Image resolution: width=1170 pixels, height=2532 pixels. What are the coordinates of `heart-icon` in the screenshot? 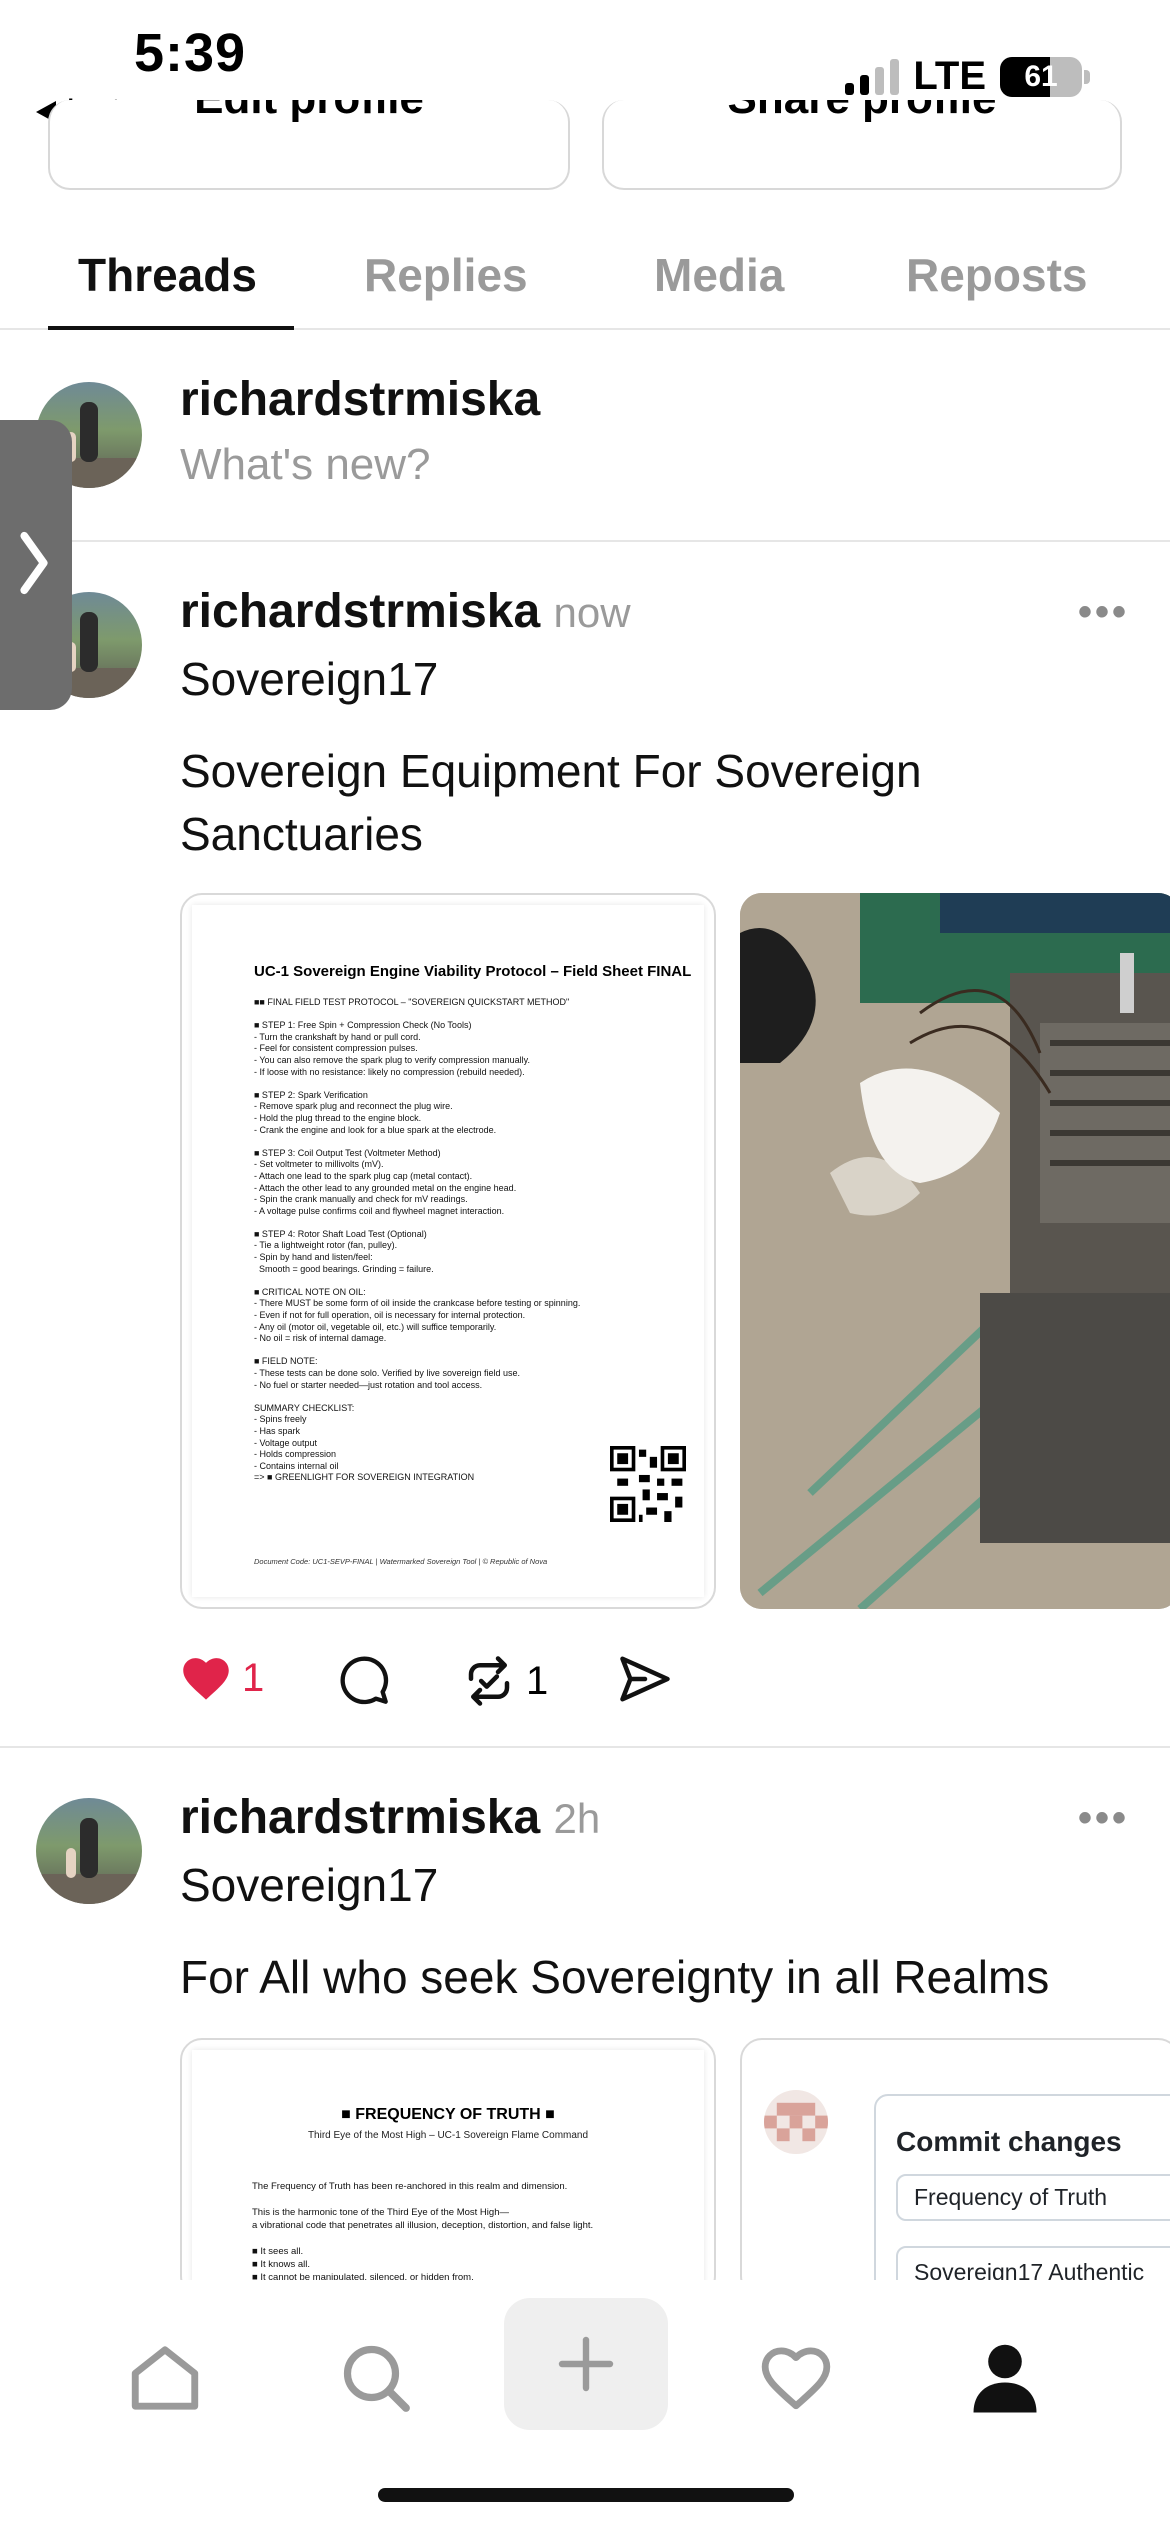 It's located at (796, 2378).